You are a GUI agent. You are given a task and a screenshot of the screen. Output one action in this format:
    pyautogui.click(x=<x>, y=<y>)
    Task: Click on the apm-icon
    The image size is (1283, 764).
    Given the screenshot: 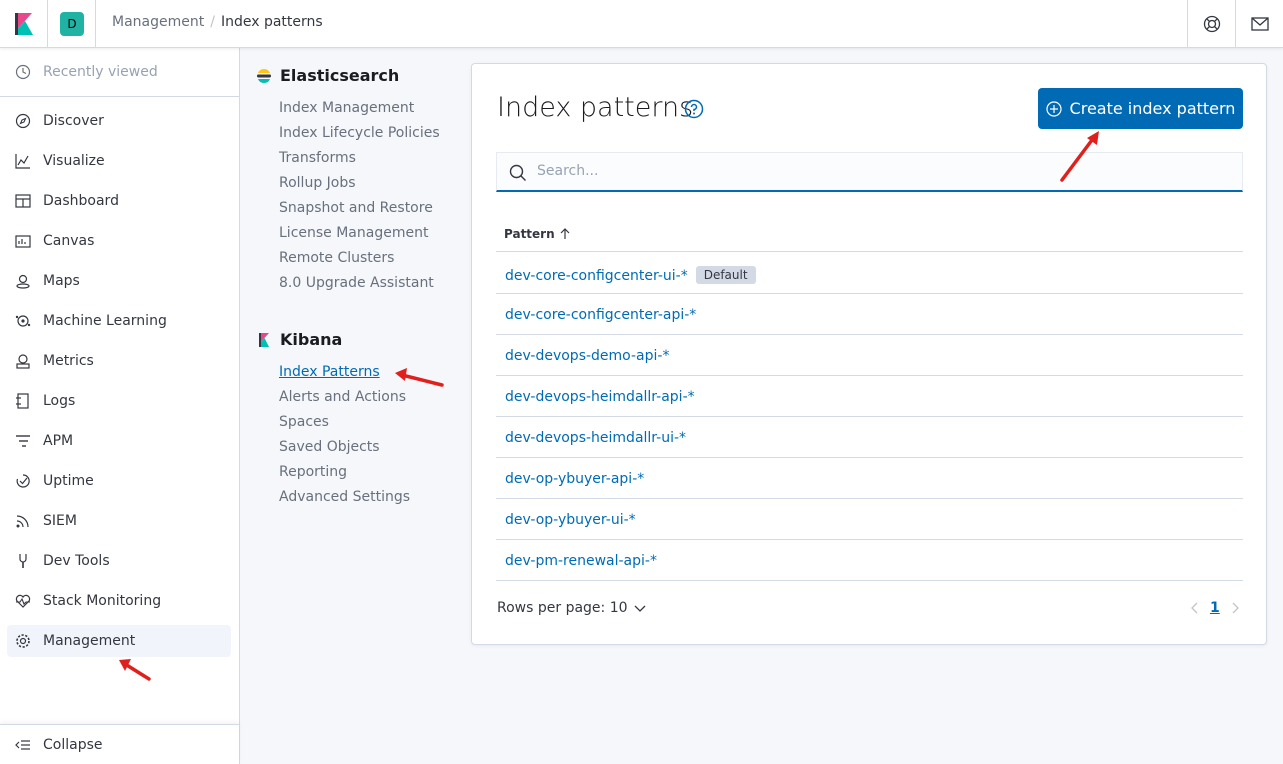 What is the action you would take?
    pyautogui.click(x=23, y=441)
    